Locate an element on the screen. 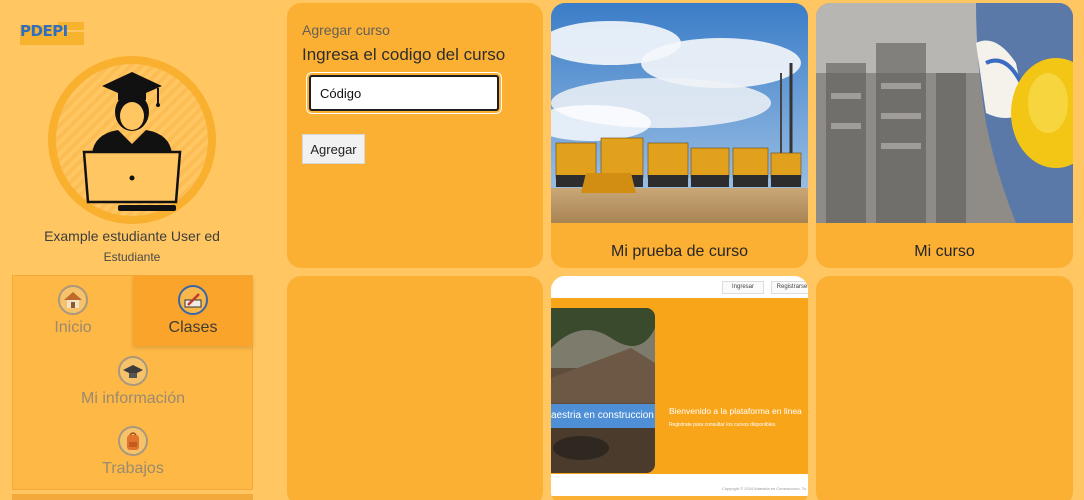 This screenshot has height=500, width=1084. preview-header: Ingresar Registrarse is located at coordinates (679, 287).